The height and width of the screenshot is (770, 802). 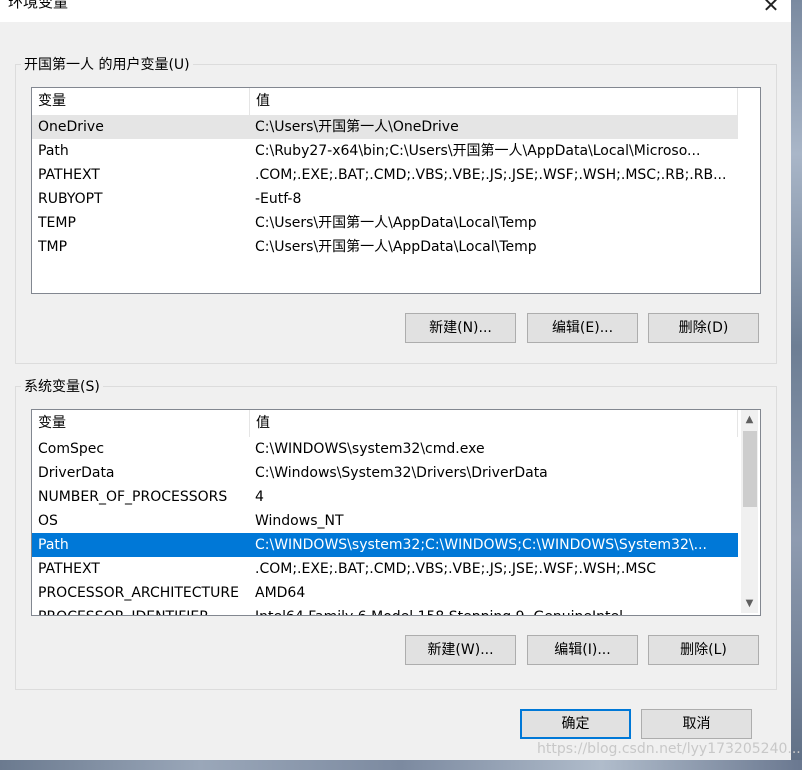 I want to click on list-item: OneDrive C:\Users\开国第一人\OneDrive, so click(x=385, y=127).